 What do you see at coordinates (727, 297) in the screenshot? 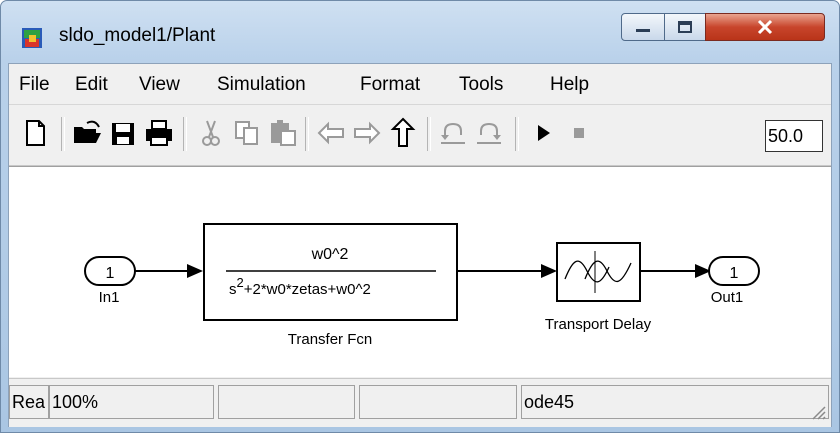
I see `outport-label: Out1` at bounding box center [727, 297].